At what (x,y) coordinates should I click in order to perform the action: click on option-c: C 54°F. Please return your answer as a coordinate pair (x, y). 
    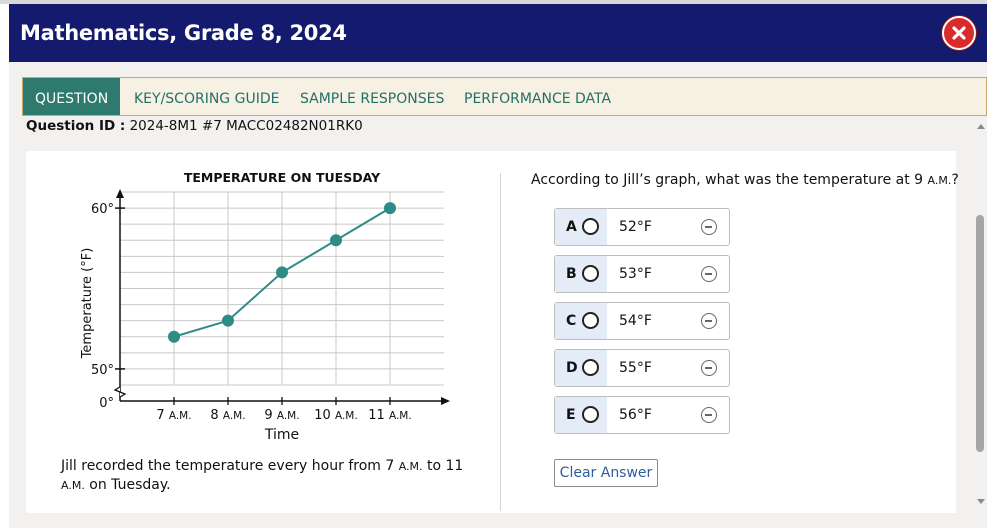
    Looking at the image, I should click on (642, 321).